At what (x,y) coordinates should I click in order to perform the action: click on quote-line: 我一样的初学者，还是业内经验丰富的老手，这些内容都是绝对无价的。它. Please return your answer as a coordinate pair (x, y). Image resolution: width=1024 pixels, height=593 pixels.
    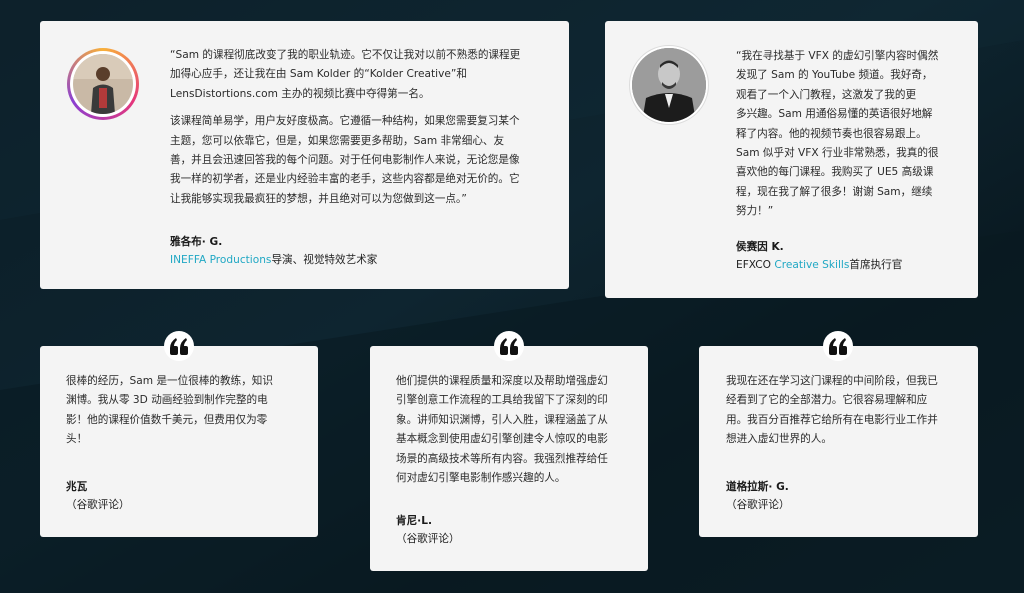
    Looking at the image, I should click on (345, 179).